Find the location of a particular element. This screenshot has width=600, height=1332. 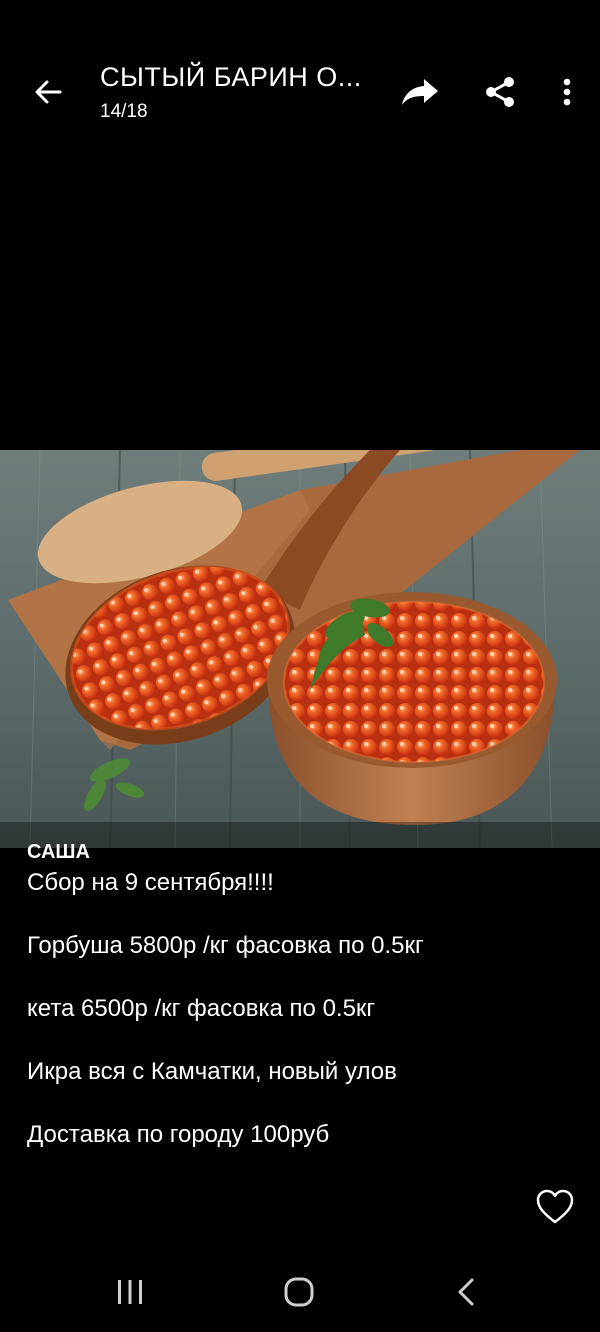

home-button is located at coordinates (299, 1292).